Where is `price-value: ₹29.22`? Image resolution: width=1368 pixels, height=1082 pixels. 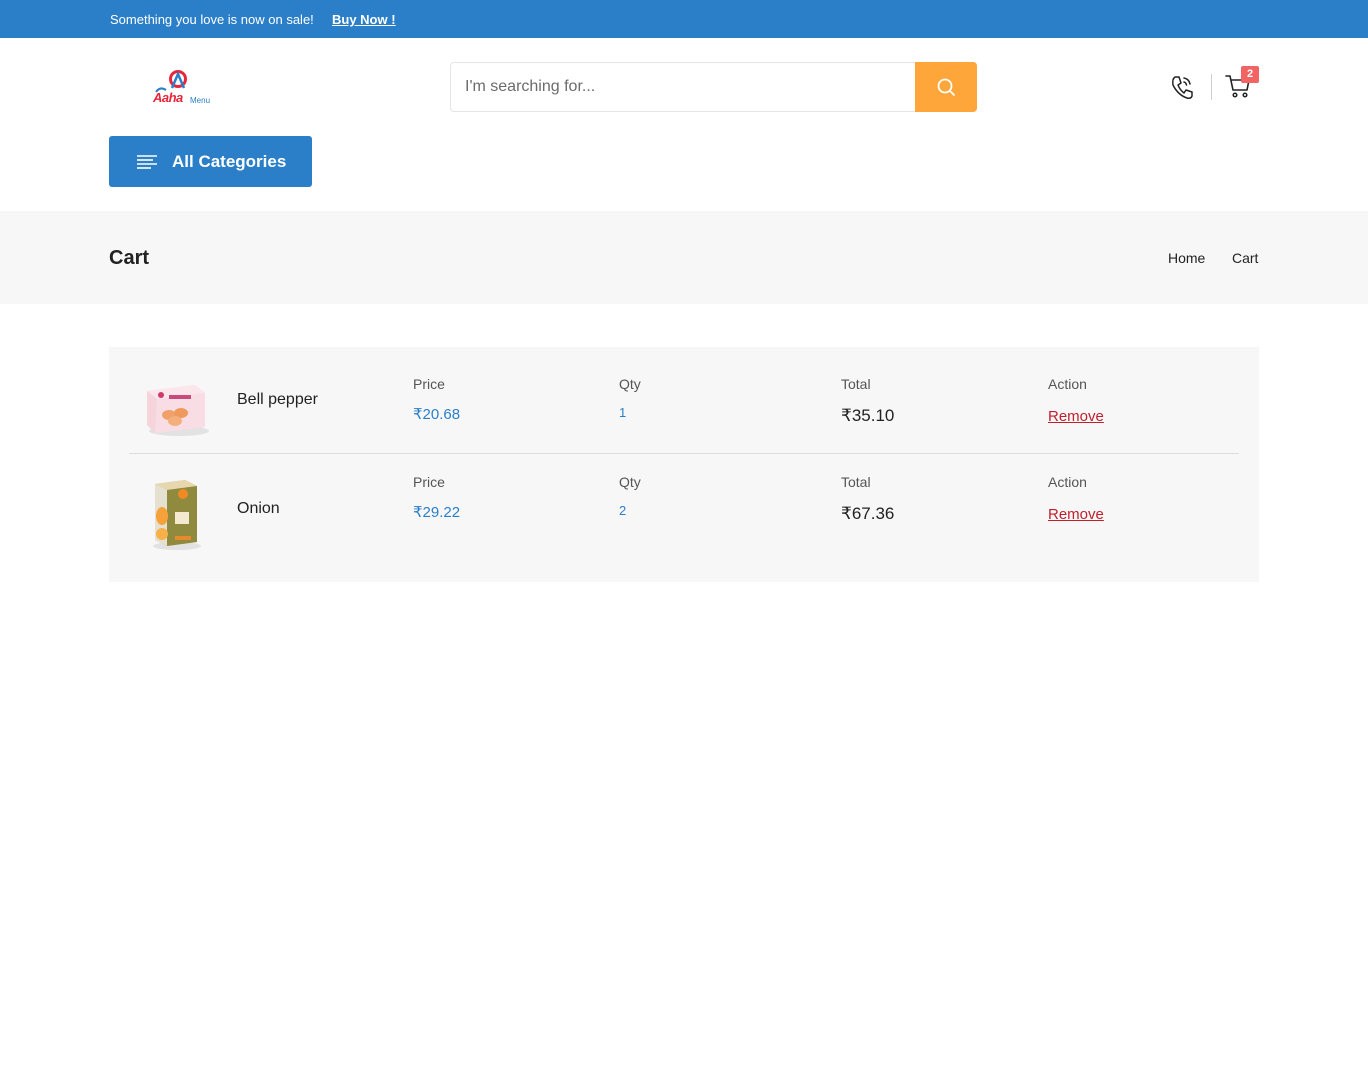 price-value: ₹29.22 is located at coordinates (437, 512).